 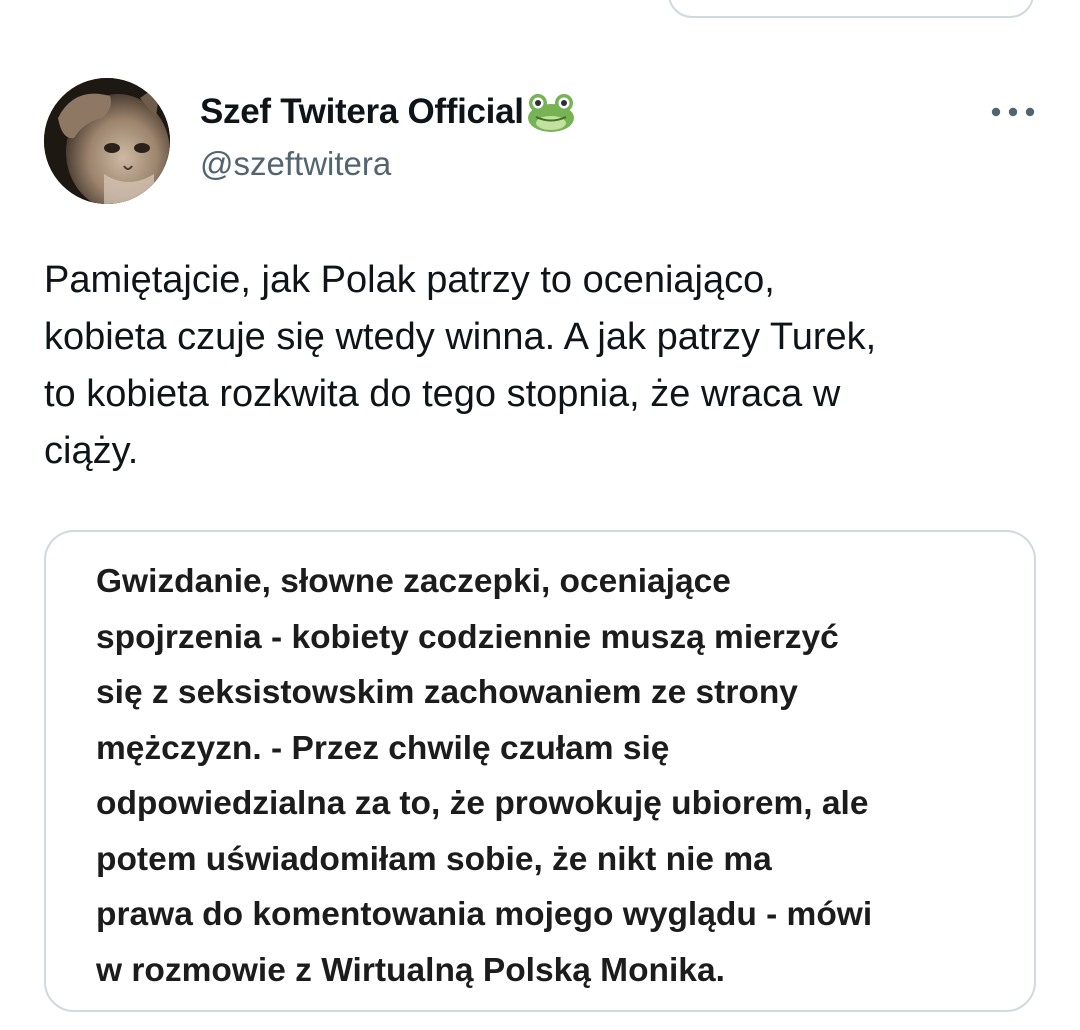 I want to click on author-display-name: Szef Twitera Official, so click(x=362, y=112).